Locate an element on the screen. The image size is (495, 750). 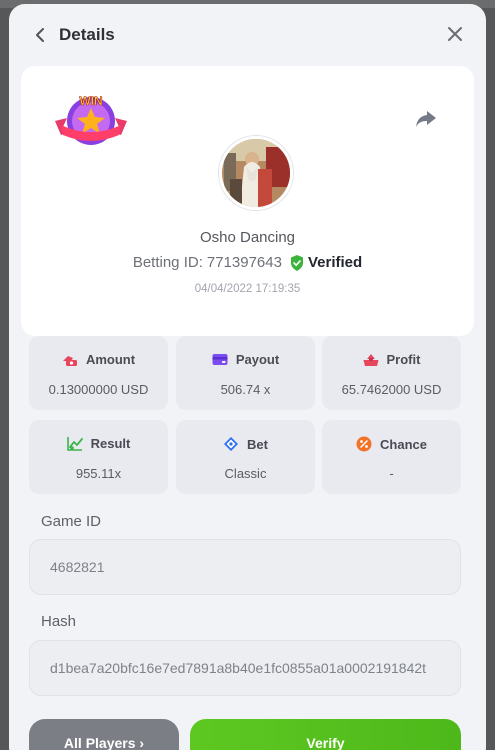
stat-result-label: Result is located at coordinates (110, 443).